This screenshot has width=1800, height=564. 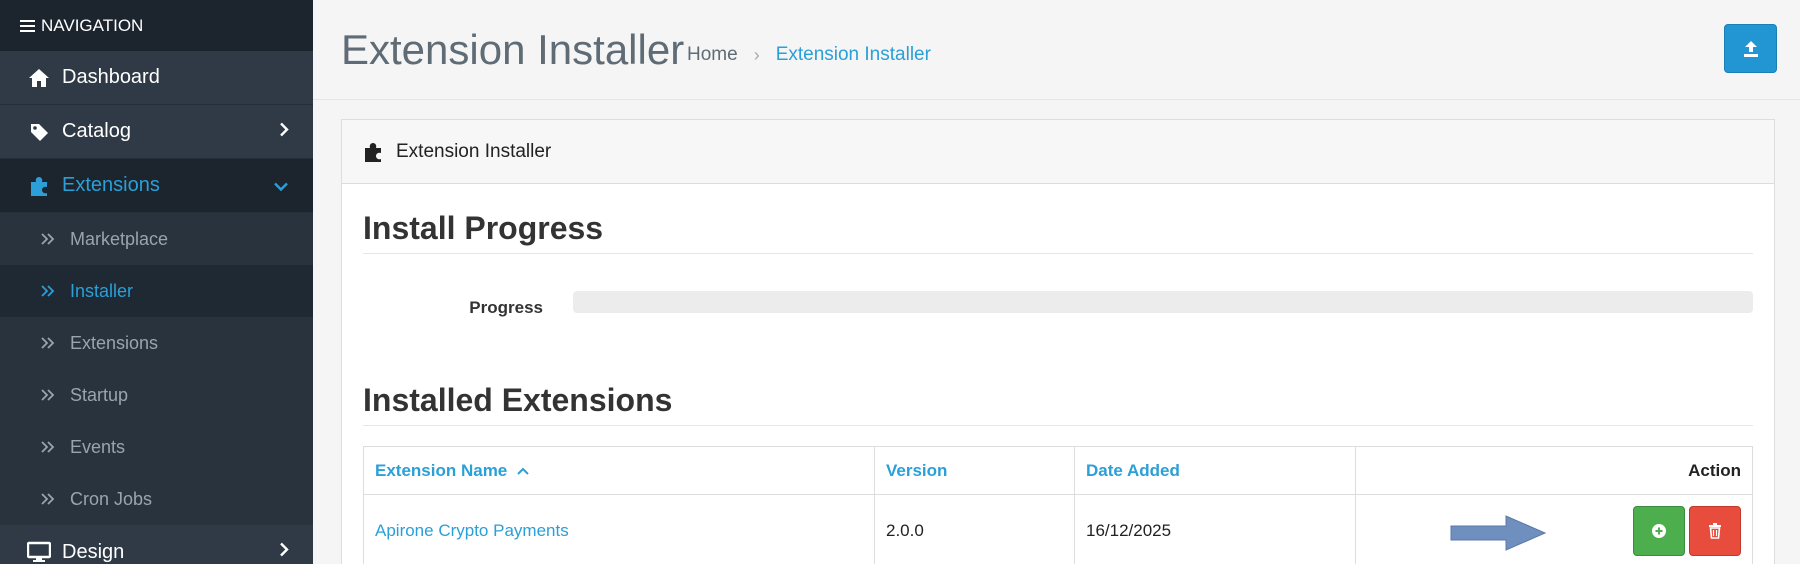 I want to click on column-header-extension-name: Extension Name, so click(x=619, y=470).